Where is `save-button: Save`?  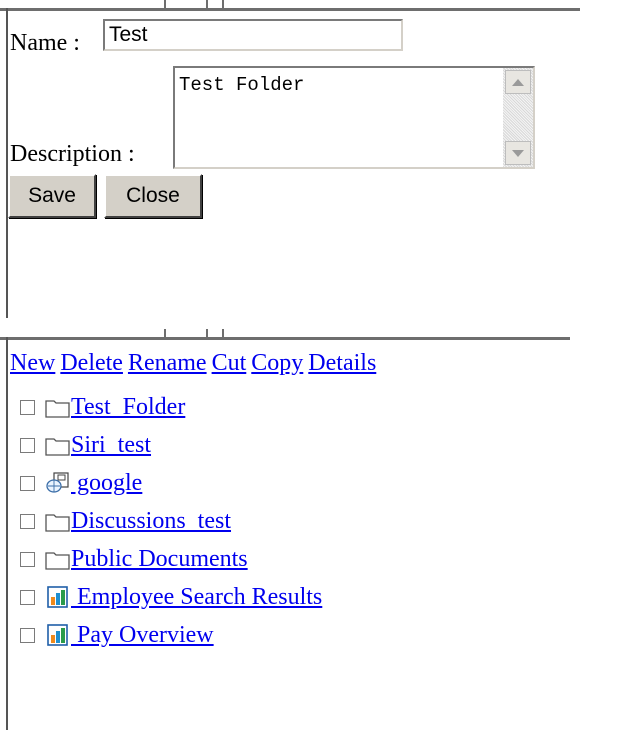 save-button: Save is located at coordinates (52, 196).